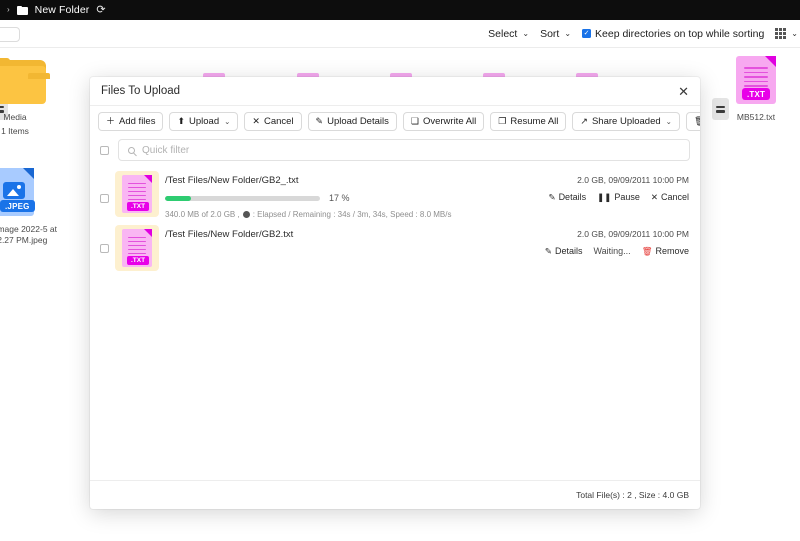 This screenshot has height=541, width=800. Describe the element at coordinates (273, 121) in the screenshot. I see `cancel-button: ✕ Cancel` at that location.